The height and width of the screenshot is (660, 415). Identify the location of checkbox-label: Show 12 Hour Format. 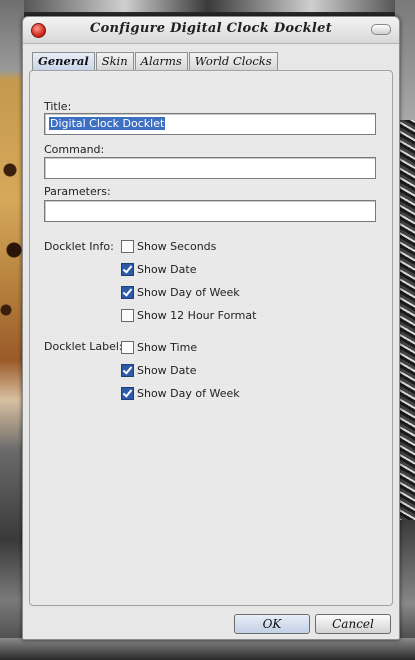
(197, 315).